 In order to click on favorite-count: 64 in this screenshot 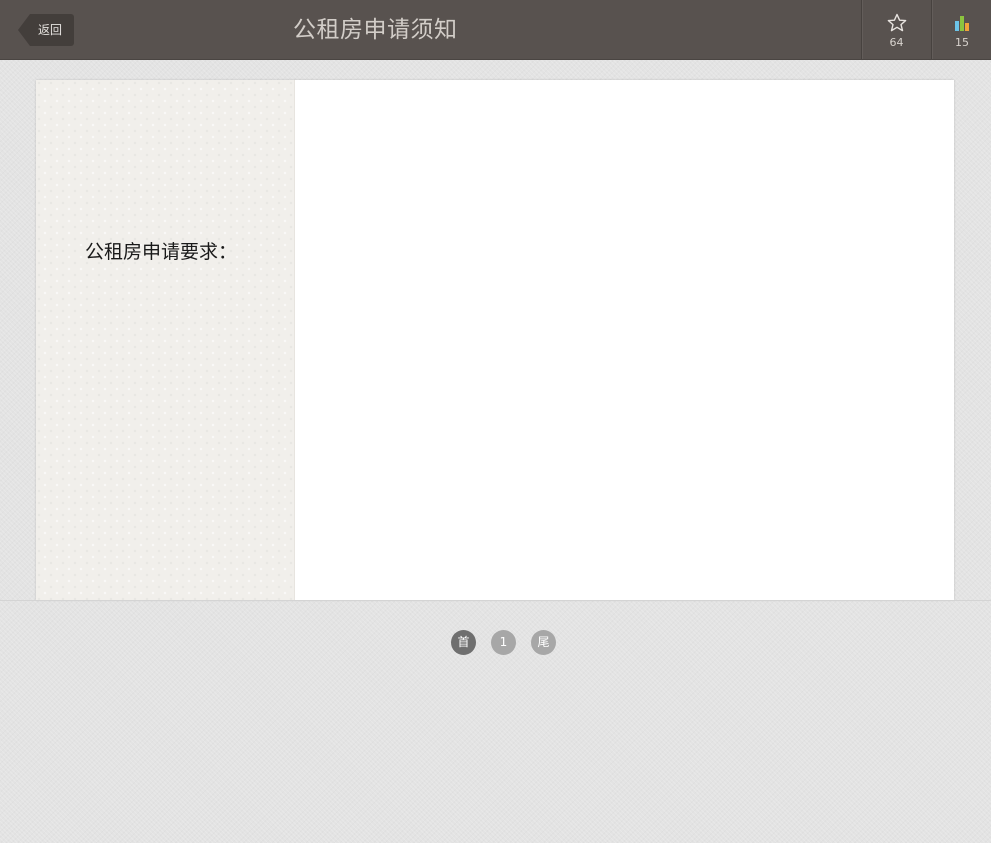, I will do `click(896, 42)`.